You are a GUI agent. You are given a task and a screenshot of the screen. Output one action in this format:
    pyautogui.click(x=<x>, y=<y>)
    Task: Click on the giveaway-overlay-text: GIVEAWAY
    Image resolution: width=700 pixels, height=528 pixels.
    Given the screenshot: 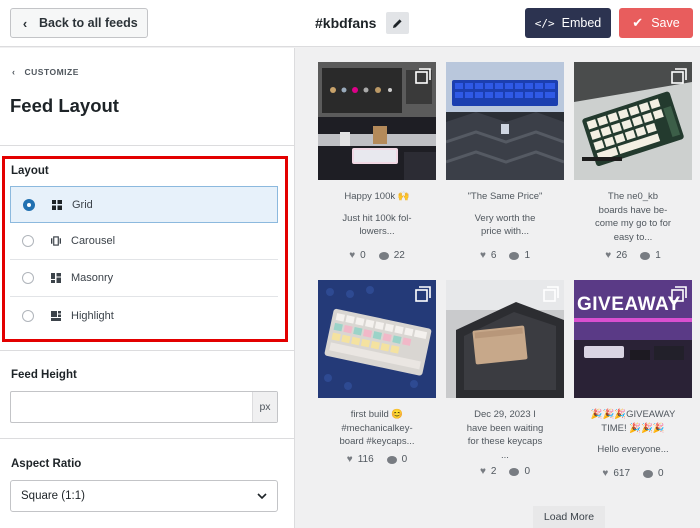 What is the action you would take?
    pyautogui.click(x=629, y=304)
    